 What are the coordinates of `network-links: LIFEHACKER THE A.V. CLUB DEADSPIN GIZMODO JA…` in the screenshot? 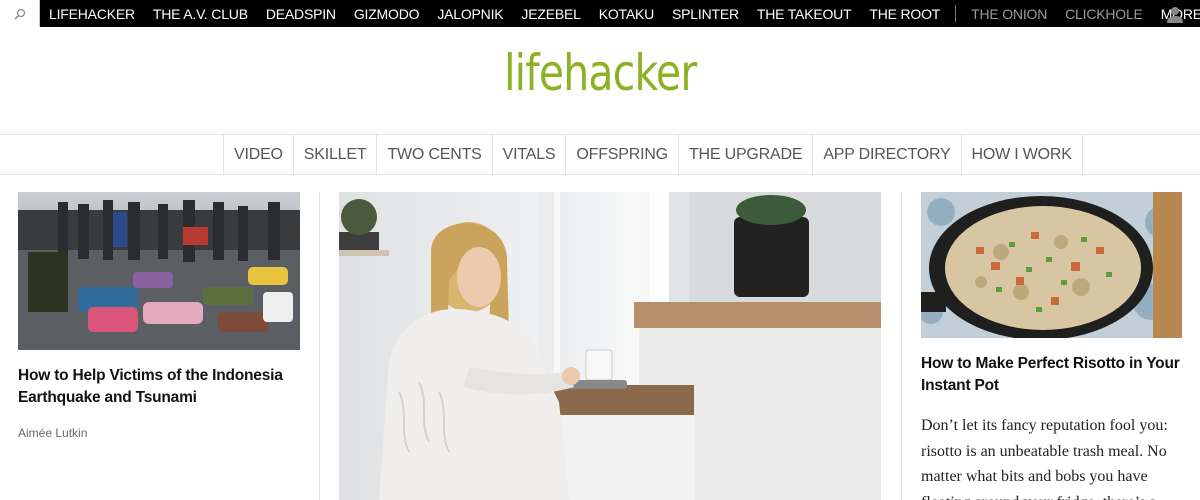 It's located at (620, 13).